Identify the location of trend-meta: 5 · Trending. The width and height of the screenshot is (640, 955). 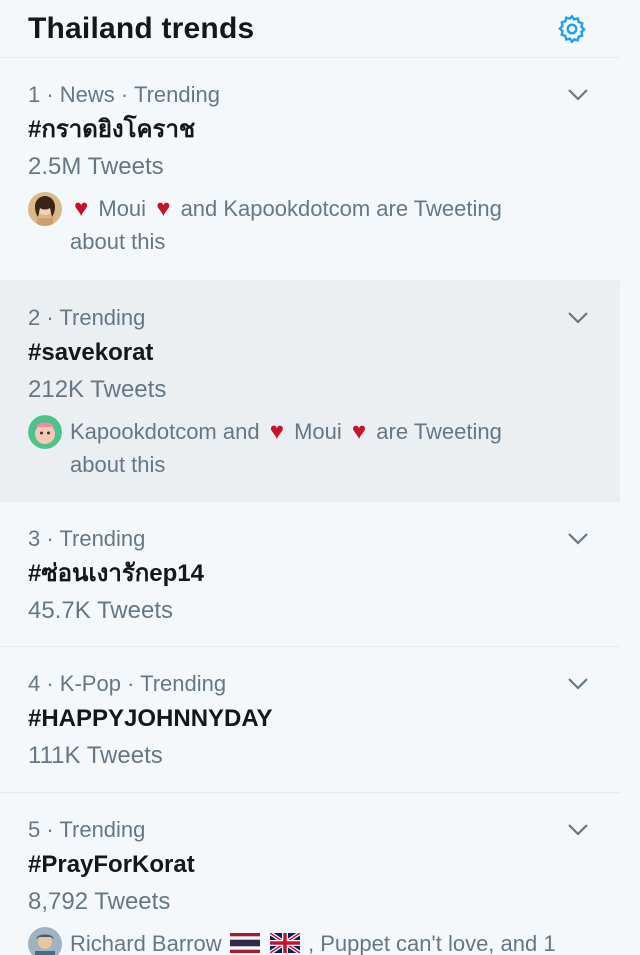
(87, 829).